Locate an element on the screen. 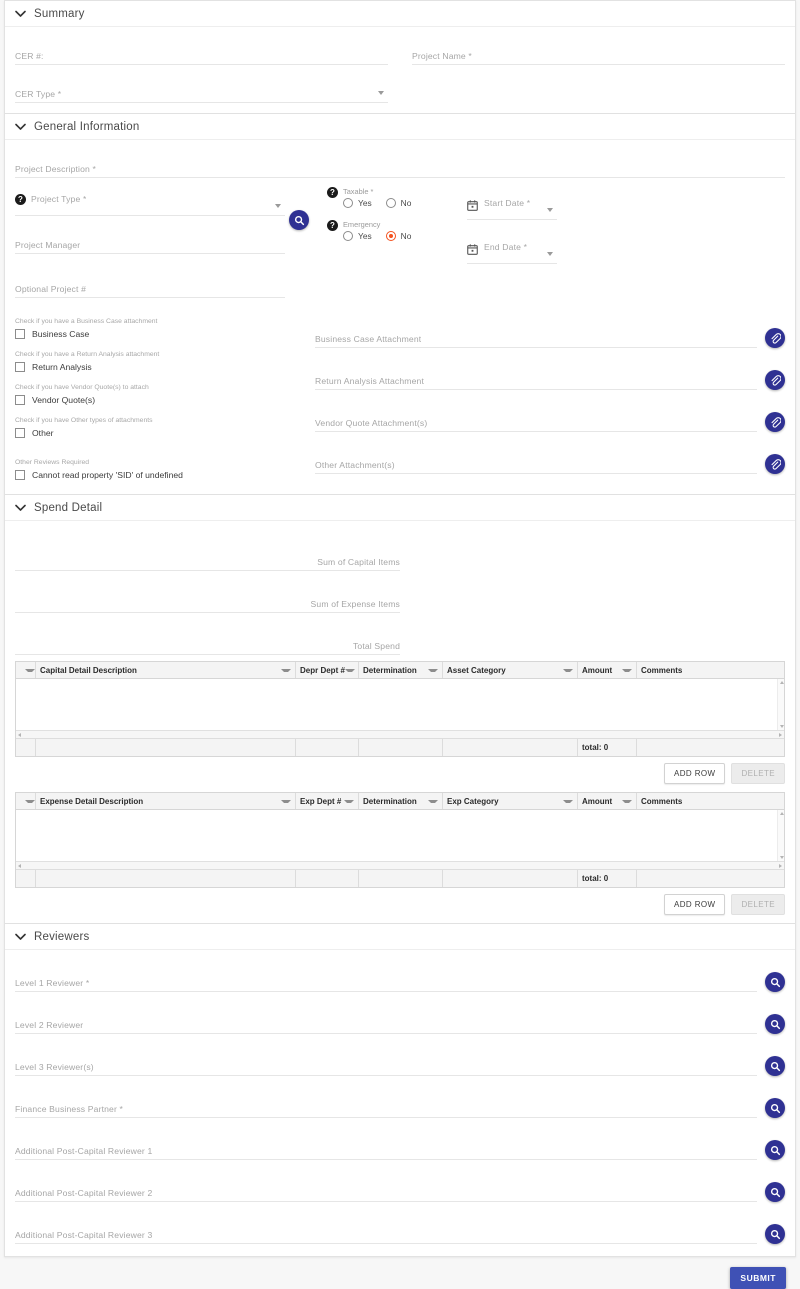 This screenshot has width=800, height=1289. summary-section-header: Summary is located at coordinates (400, 14).